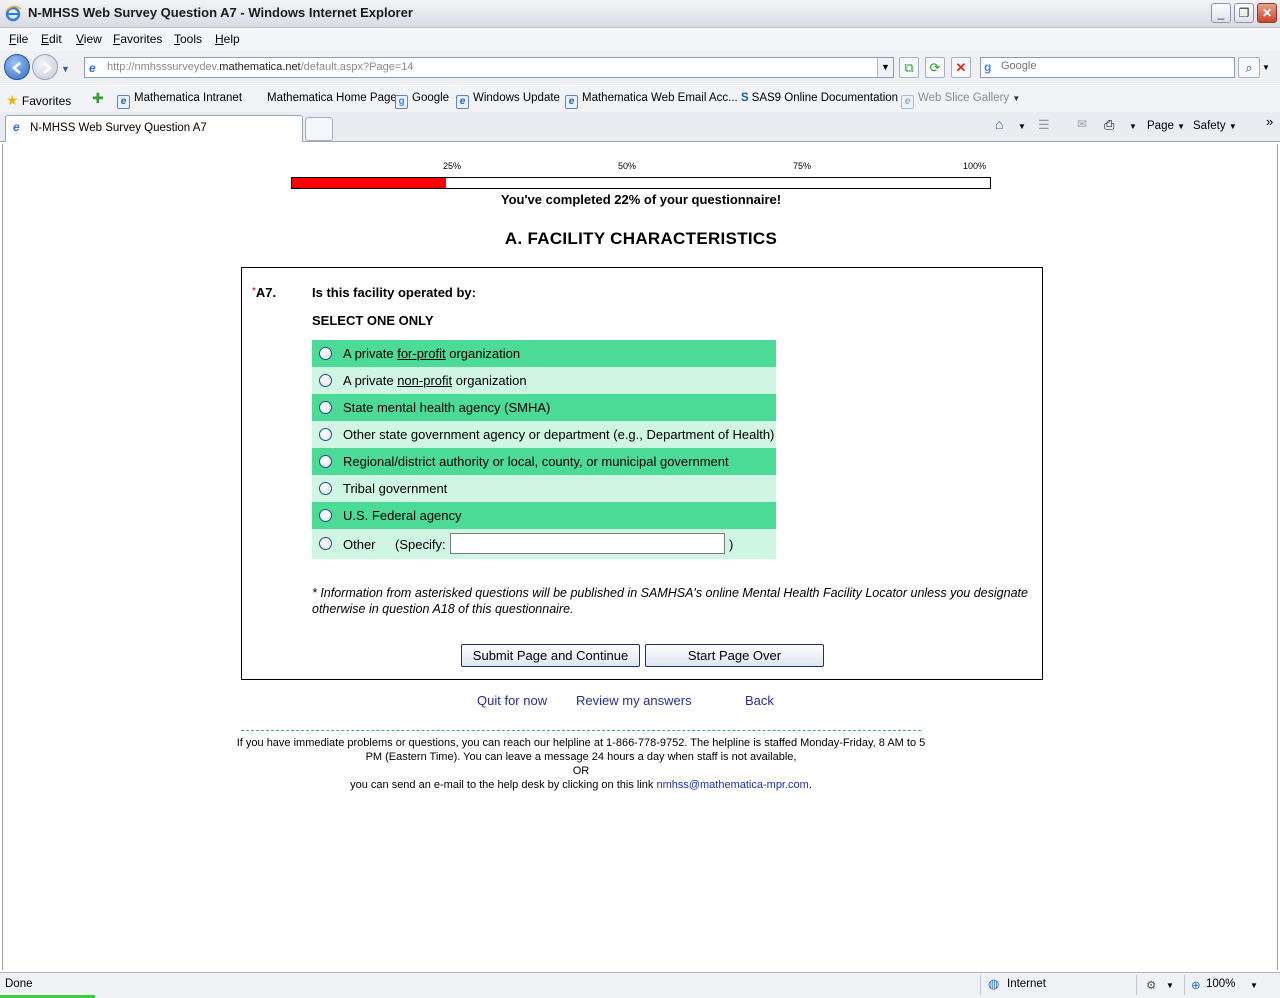 Image resolution: width=1280 pixels, height=998 pixels. What do you see at coordinates (1044, 125) in the screenshot?
I see `feeds-icon: ☰` at bounding box center [1044, 125].